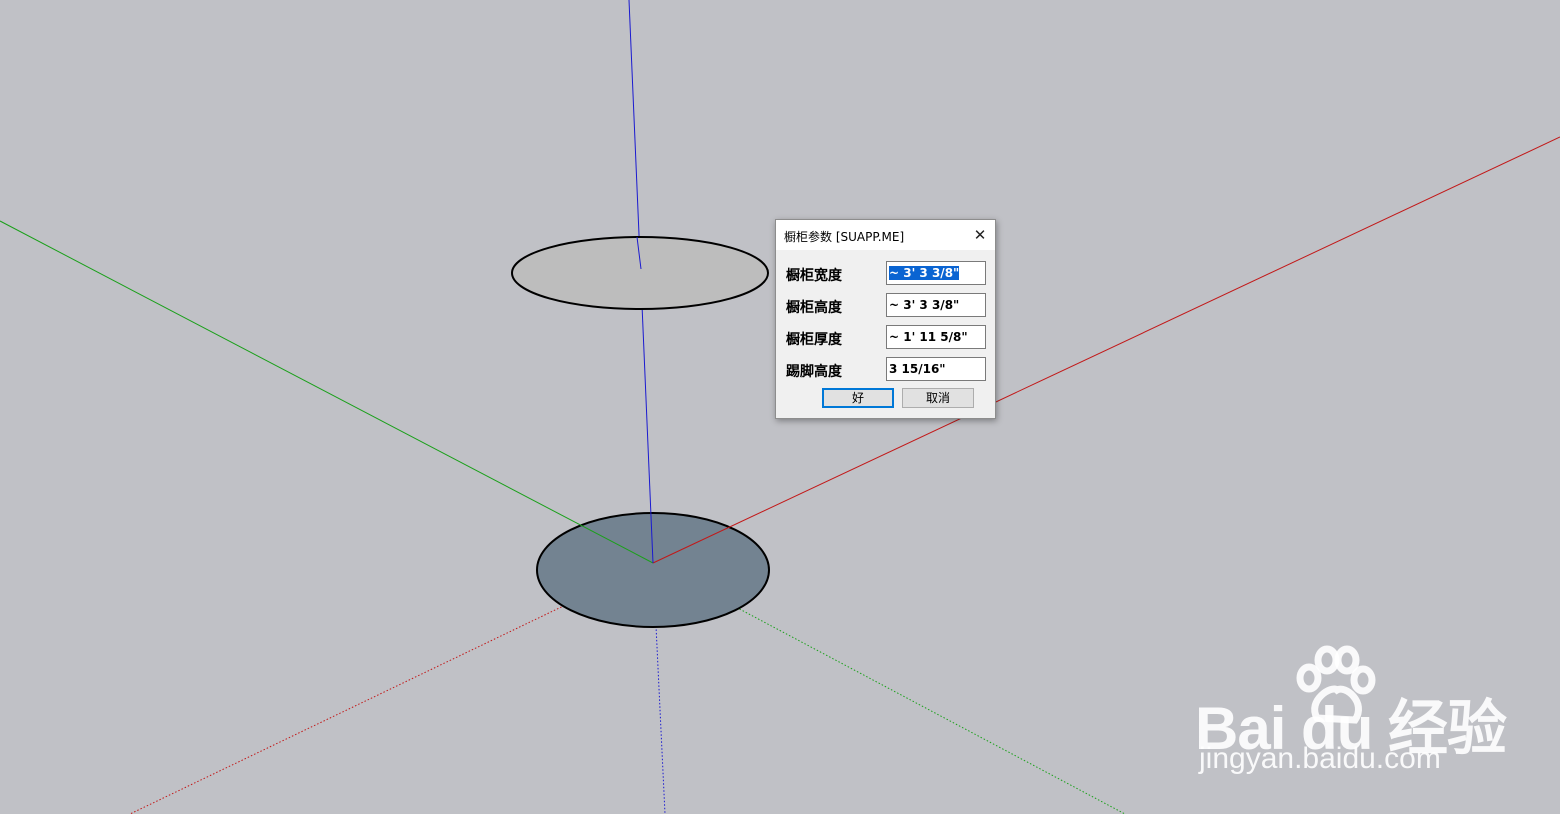 This screenshot has width=1560, height=814. What do you see at coordinates (640, 273) in the screenshot?
I see `upper-circle-face` at bounding box center [640, 273].